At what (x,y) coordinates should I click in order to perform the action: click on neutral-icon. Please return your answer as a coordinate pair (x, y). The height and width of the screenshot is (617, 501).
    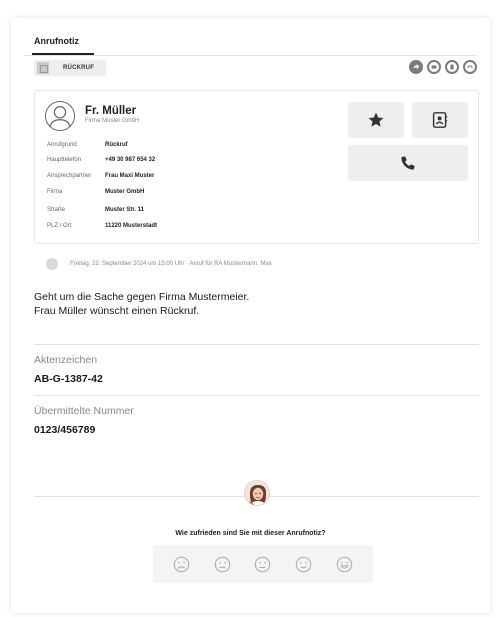
    Looking at the image, I should click on (262, 564).